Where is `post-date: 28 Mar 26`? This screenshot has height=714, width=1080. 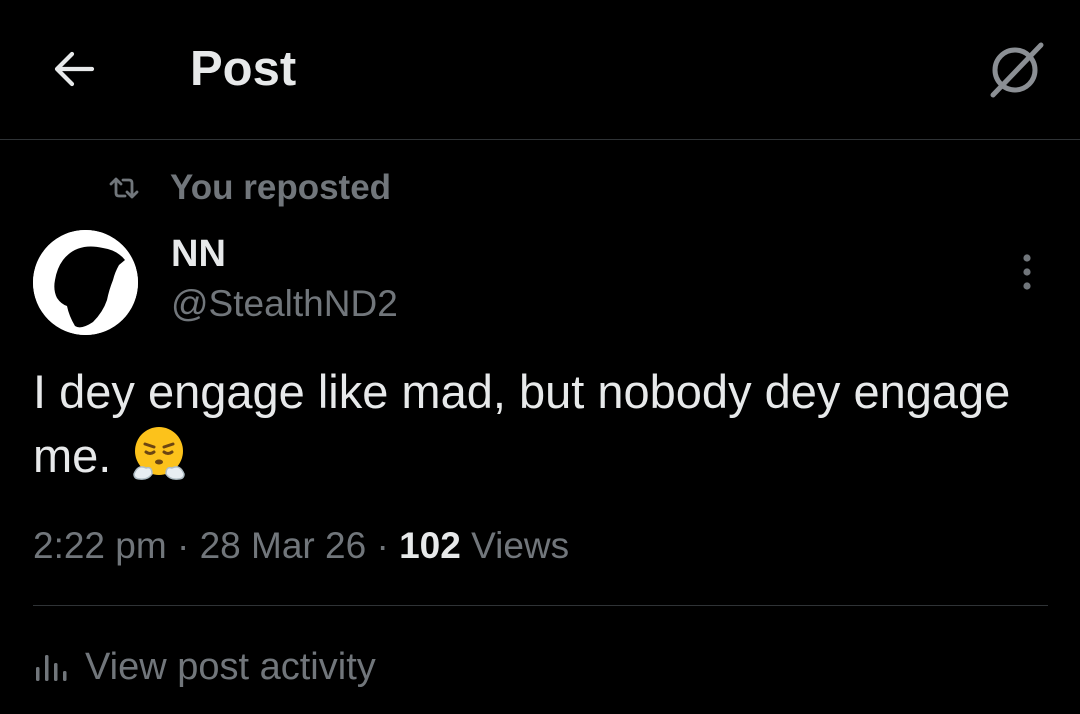
post-date: 28 Mar 26 is located at coordinates (283, 545).